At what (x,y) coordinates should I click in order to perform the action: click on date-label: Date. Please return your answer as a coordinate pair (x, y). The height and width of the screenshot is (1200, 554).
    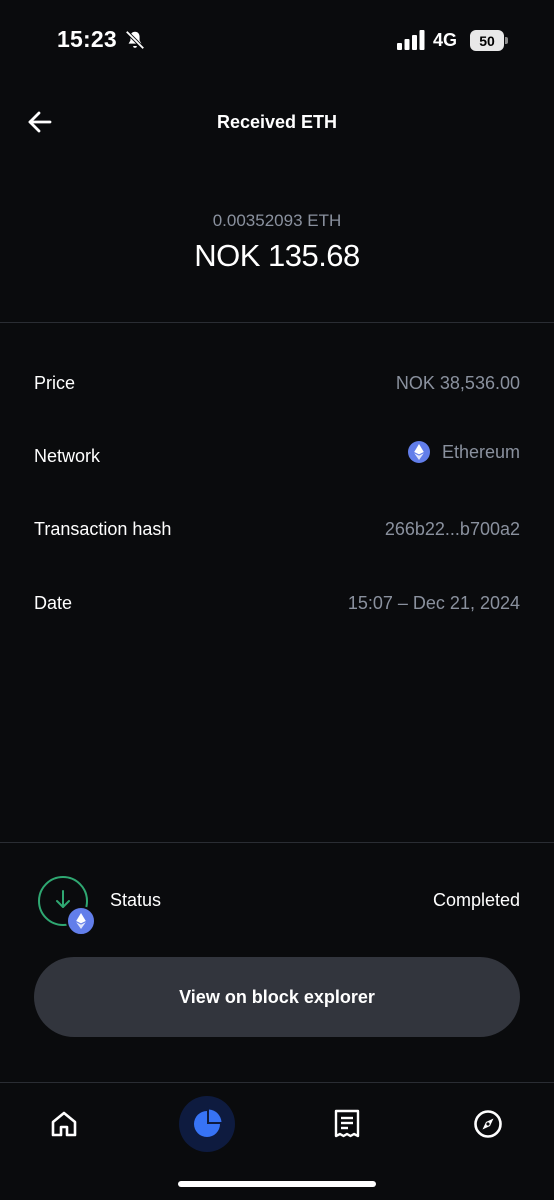
    Looking at the image, I should click on (53, 603).